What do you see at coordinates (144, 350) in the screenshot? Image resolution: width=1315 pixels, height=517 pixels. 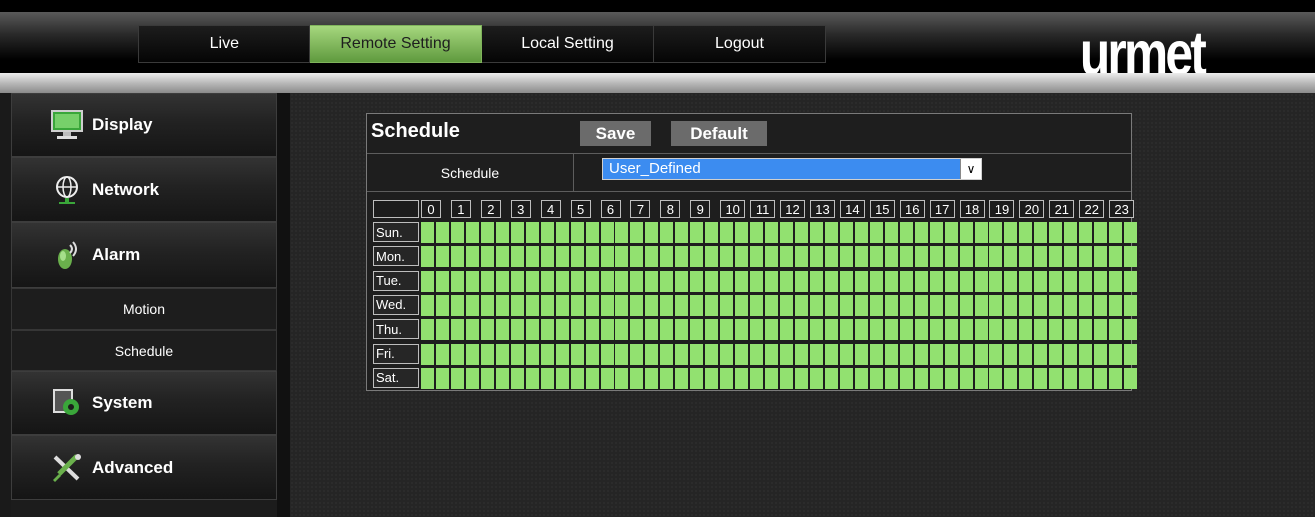 I see `sidebar-subitem-schedule: Schedule` at bounding box center [144, 350].